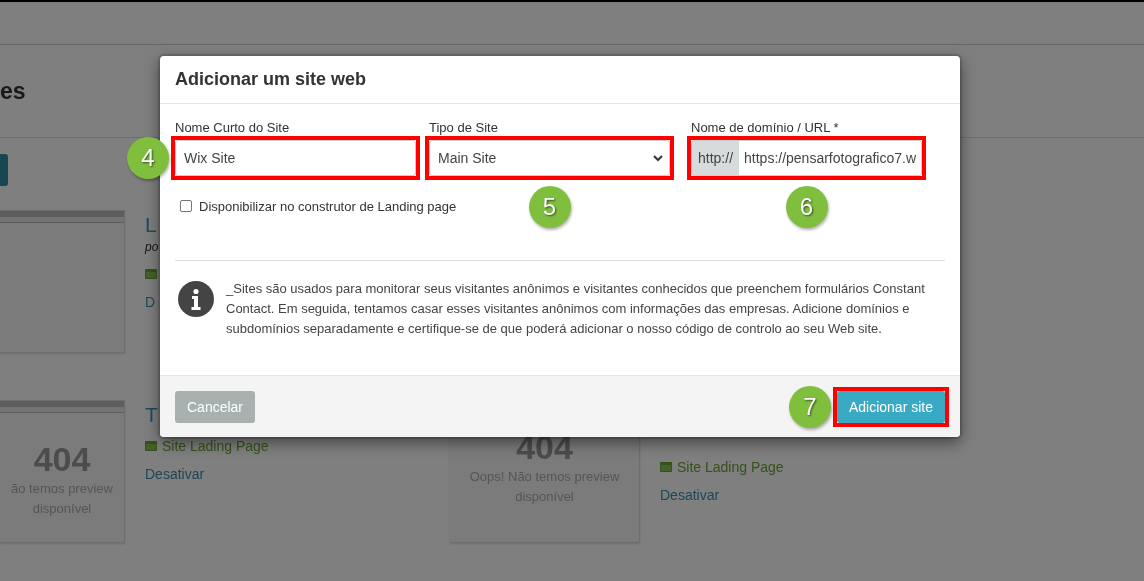  Describe the element at coordinates (271, 79) in the screenshot. I see `dialog-title: Adicionar um site web` at that location.